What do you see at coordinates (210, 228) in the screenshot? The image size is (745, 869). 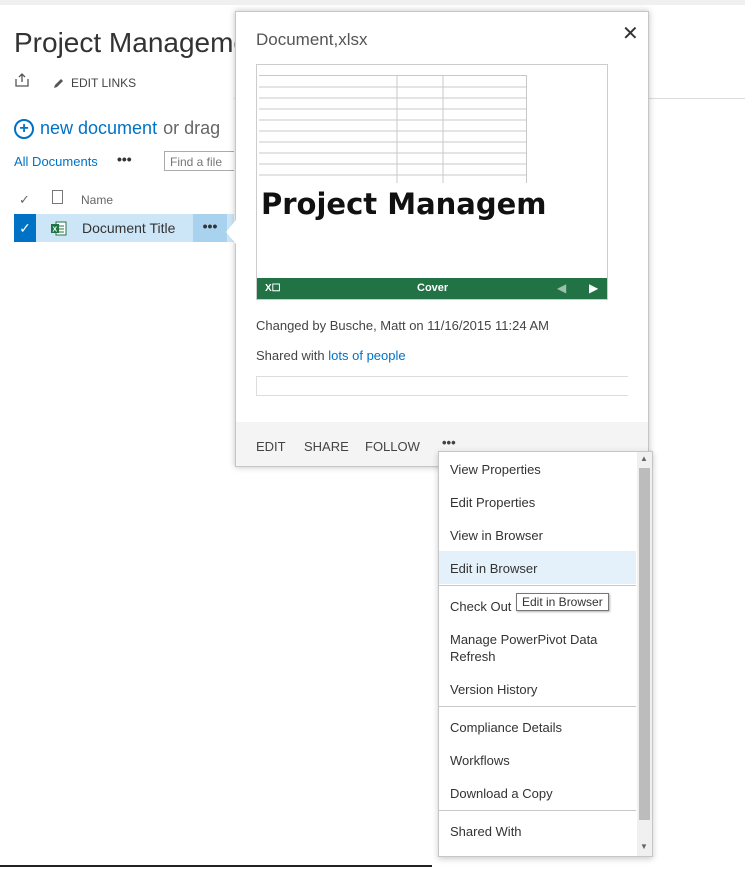 I see `row-ellipsis-button: •••` at bounding box center [210, 228].